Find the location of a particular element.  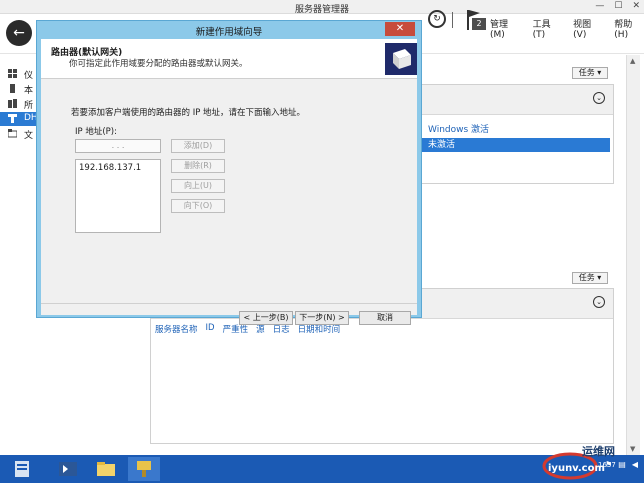

selected-row: 未激活 is located at coordinates (515, 145).